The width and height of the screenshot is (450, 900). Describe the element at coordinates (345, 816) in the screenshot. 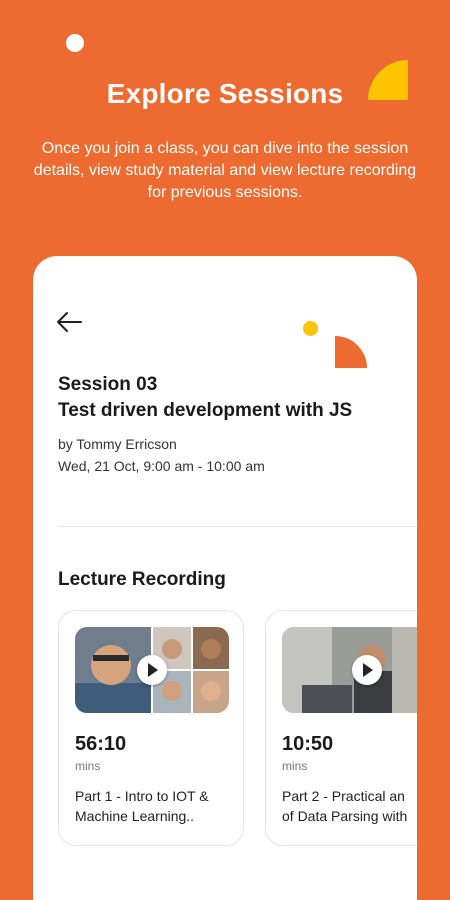

I see `recording-title-line: of Data Parsing with` at that location.